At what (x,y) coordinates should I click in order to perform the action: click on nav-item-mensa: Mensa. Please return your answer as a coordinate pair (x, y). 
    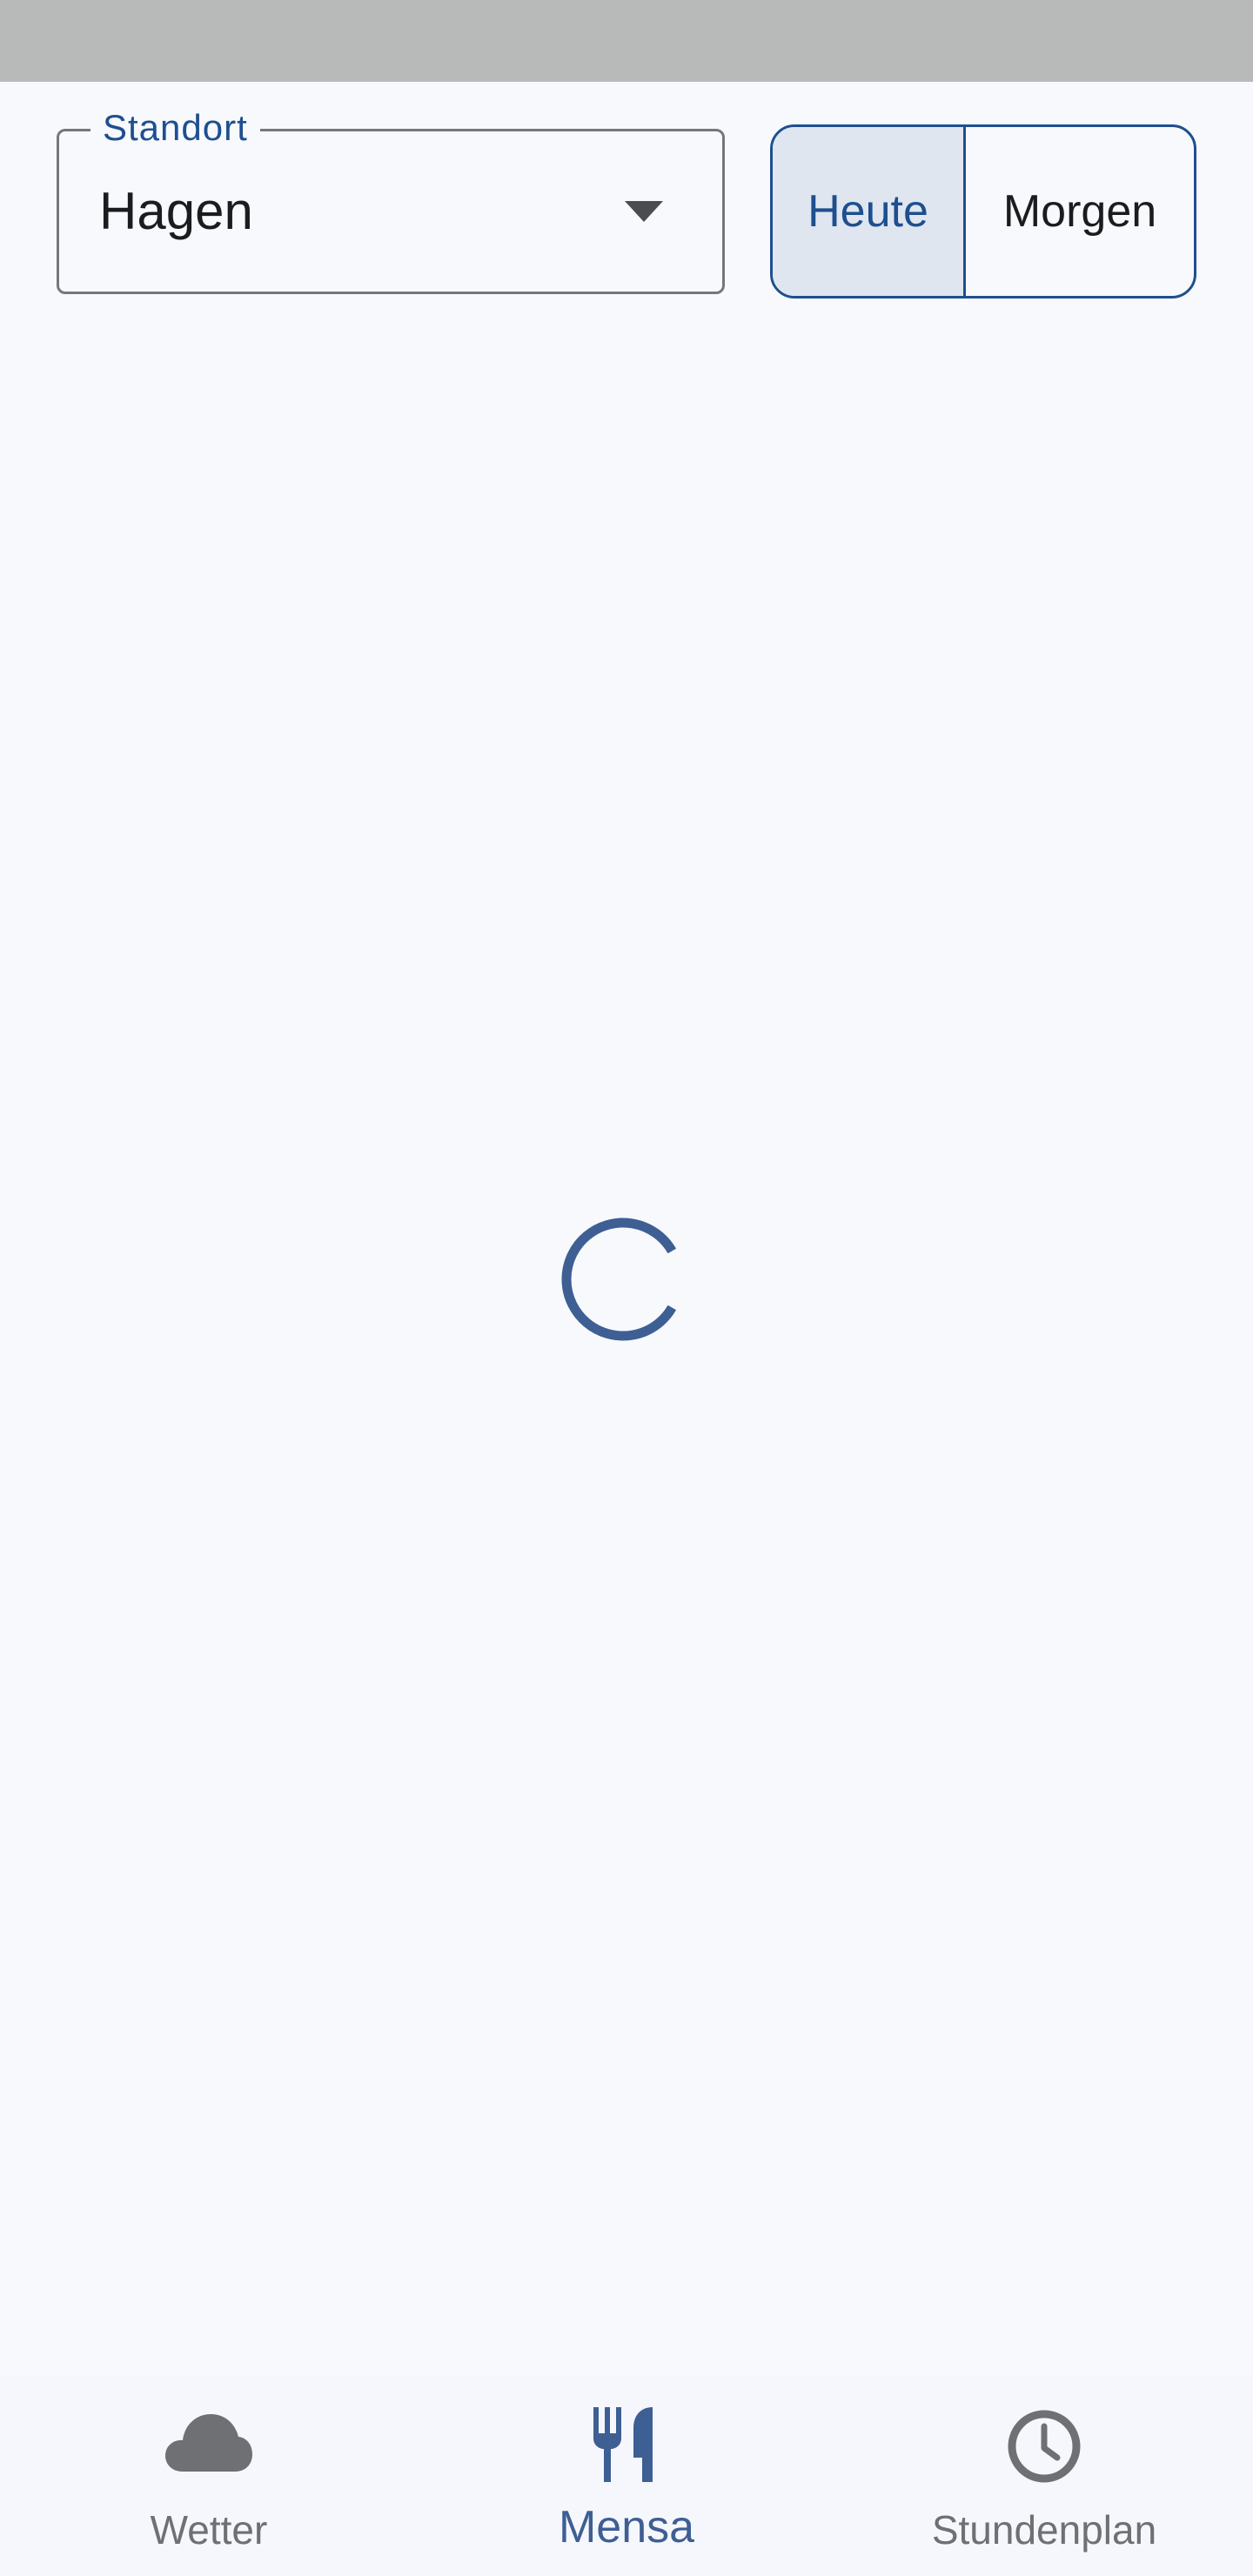
    Looking at the image, I should click on (626, 2476).